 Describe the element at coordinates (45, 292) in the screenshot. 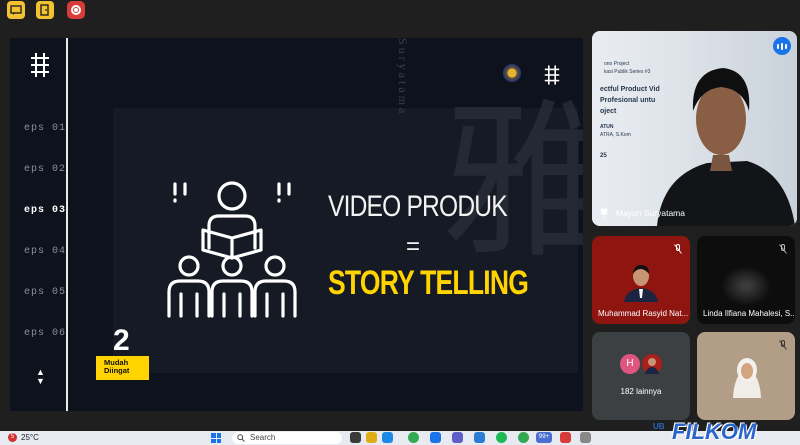

I see `episode-item: eps 05` at that location.